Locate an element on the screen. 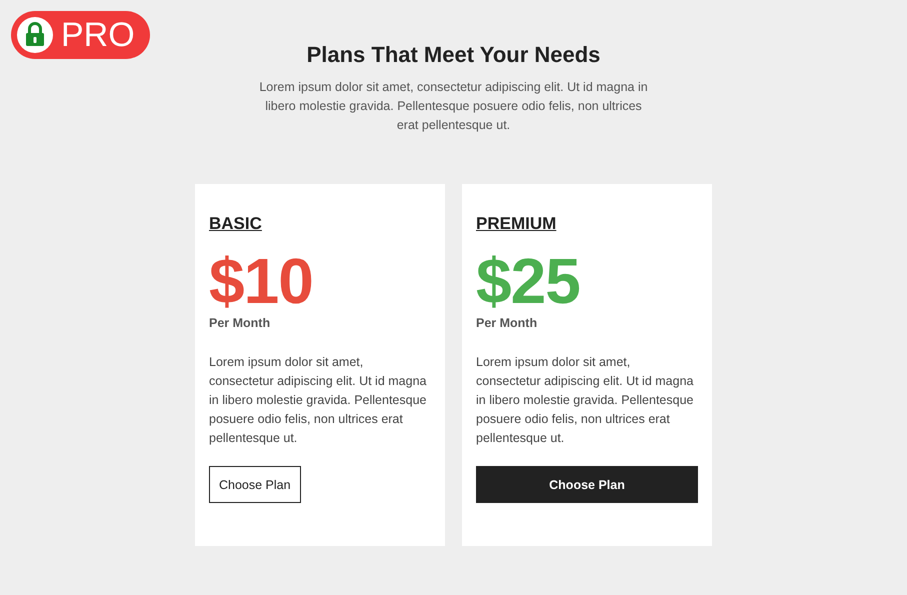 This screenshot has height=595, width=907. plan-price: $25 is located at coordinates (528, 281).